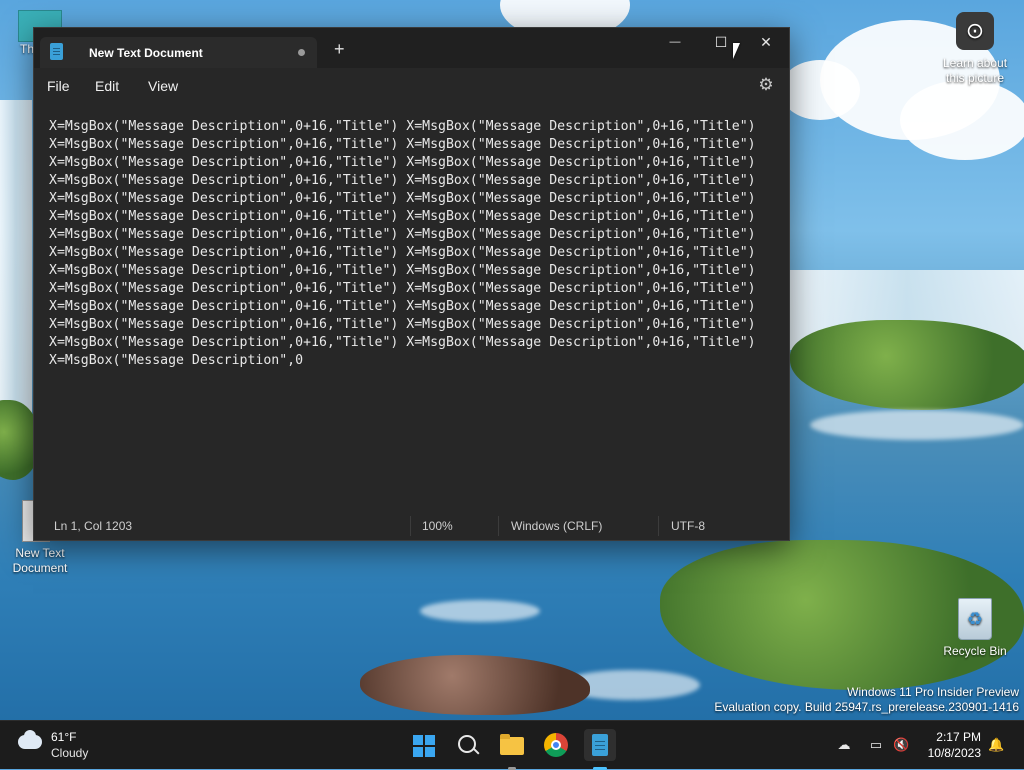 The height and width of the screenshot is (770, 1024). Describe the element at coordinates (146, 53) in the screenshot. I see `tab-title: New Text Document` at that location.